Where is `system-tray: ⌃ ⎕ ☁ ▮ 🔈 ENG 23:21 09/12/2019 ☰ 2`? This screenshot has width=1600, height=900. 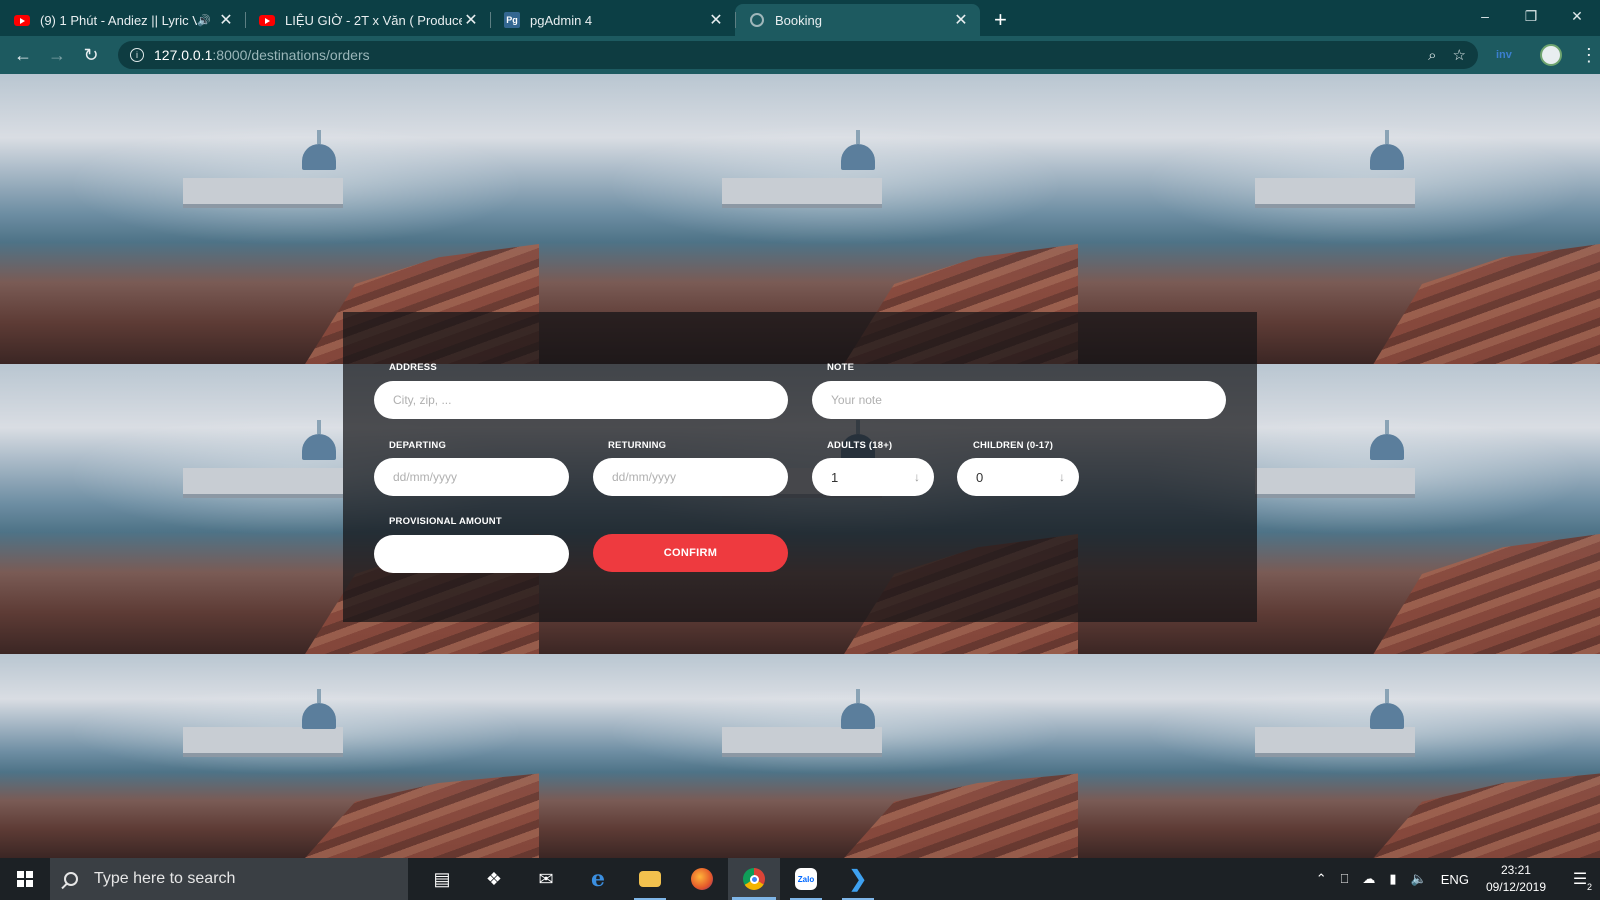 system-tray: ⌃ ⎕ ☁ ▮ 🔈 ENG 23:21 09/12/2019 ☰ 2 is located at coordinates (1454, 879).